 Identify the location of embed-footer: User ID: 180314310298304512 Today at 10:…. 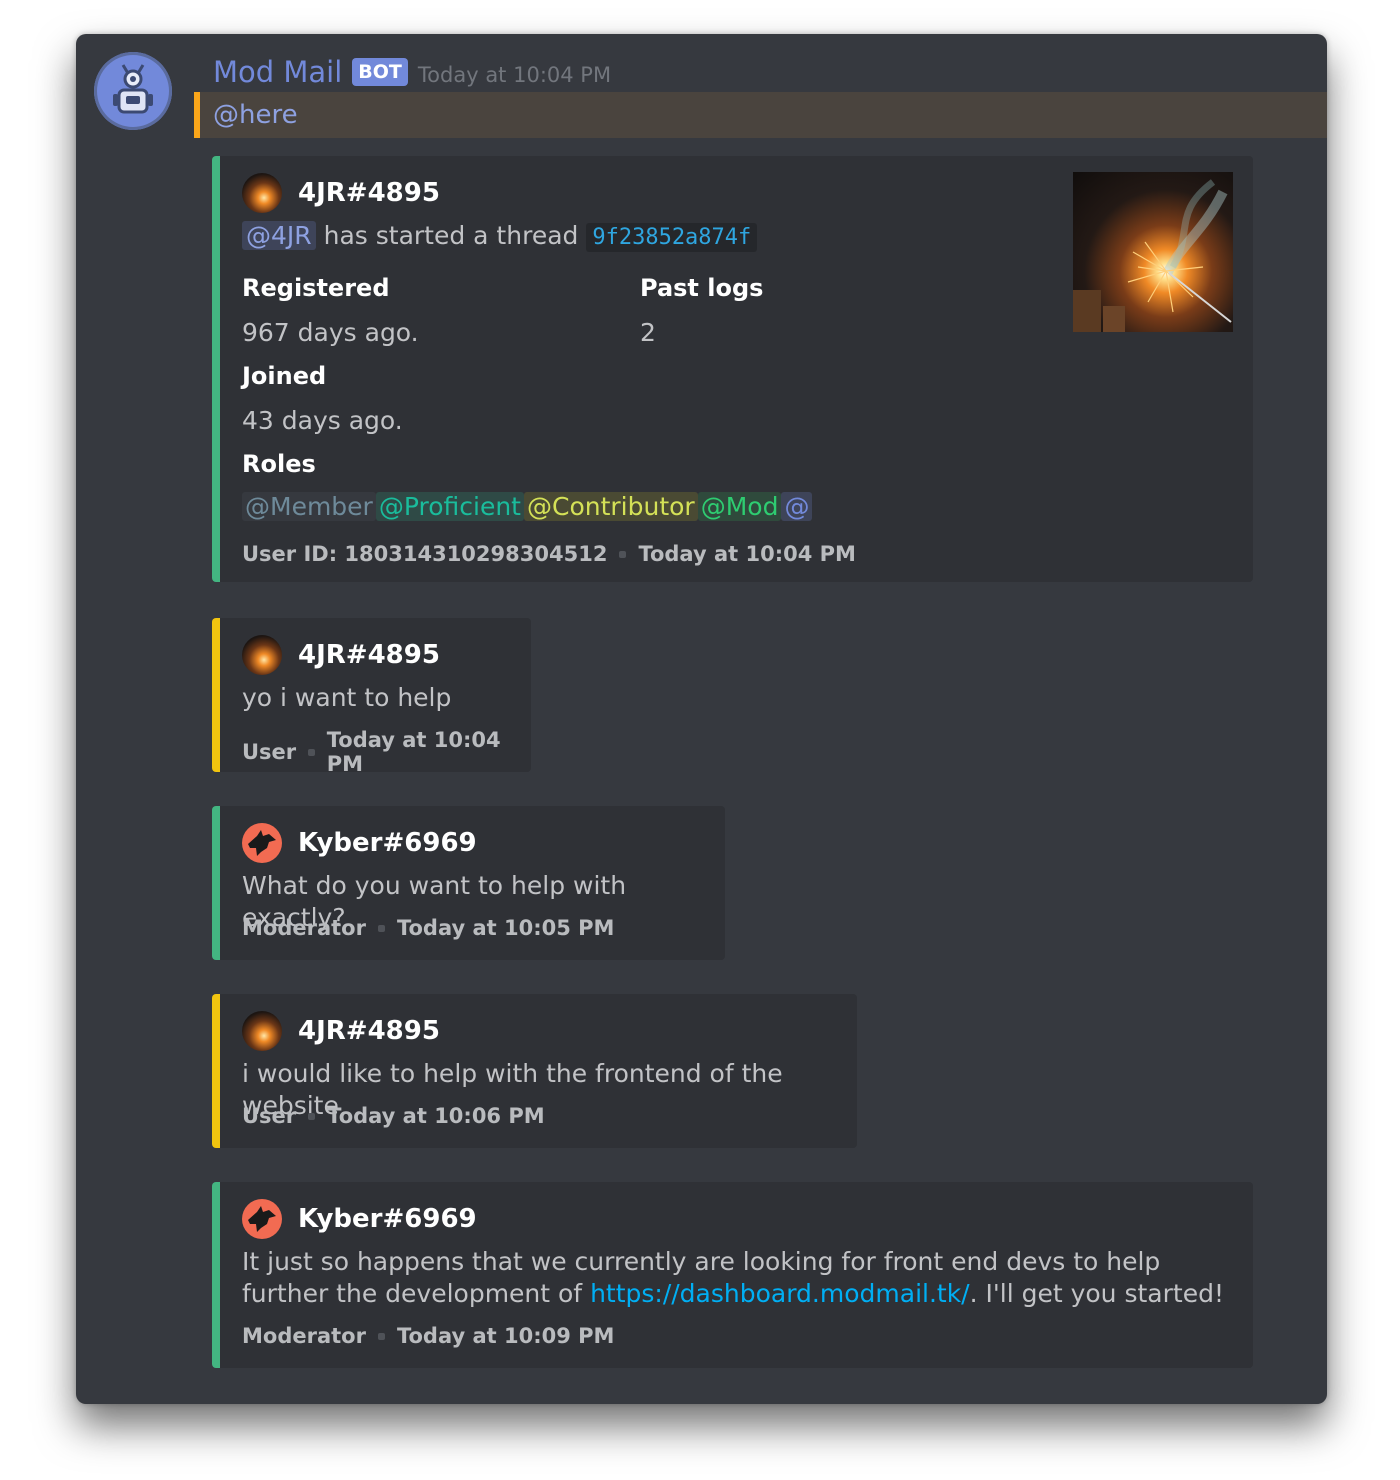
(549, 554).